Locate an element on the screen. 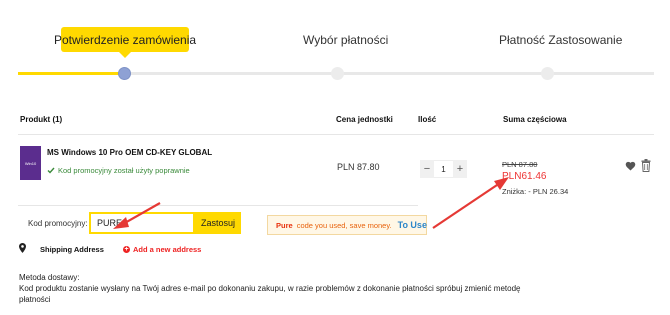 The width and height of the screenshot is (670, 315). qty-value: 1 is located at coordinates (443, 169).